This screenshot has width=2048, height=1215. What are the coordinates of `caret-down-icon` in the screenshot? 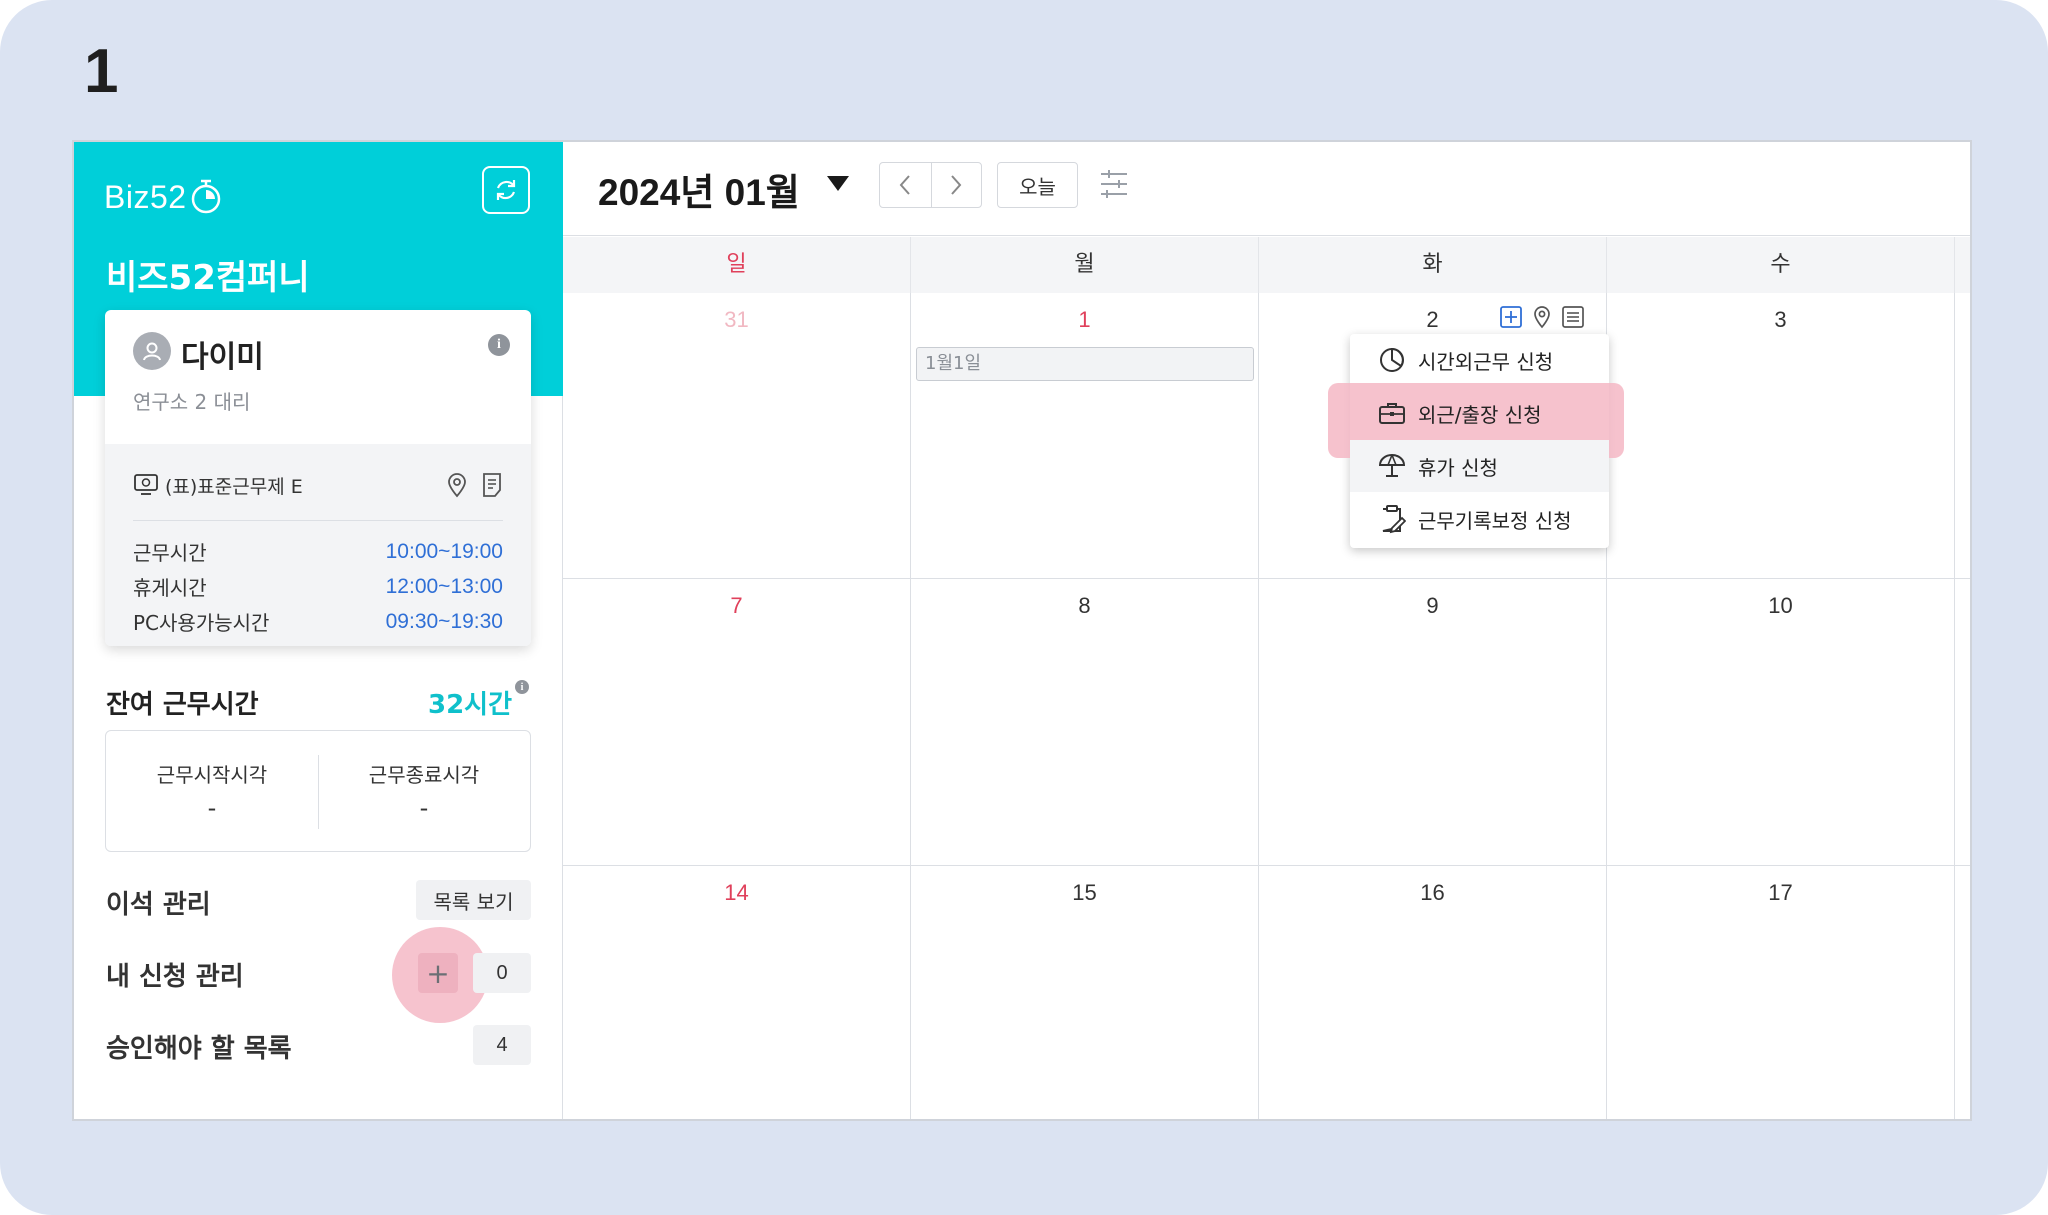 It's located at (838, 183).